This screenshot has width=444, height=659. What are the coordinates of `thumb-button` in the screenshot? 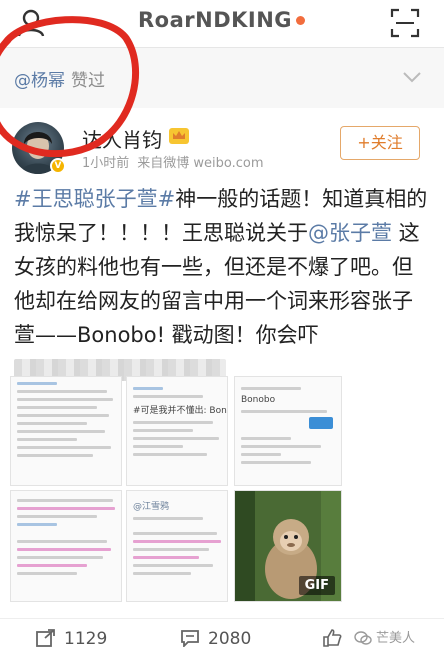 It's located at (321, 423).